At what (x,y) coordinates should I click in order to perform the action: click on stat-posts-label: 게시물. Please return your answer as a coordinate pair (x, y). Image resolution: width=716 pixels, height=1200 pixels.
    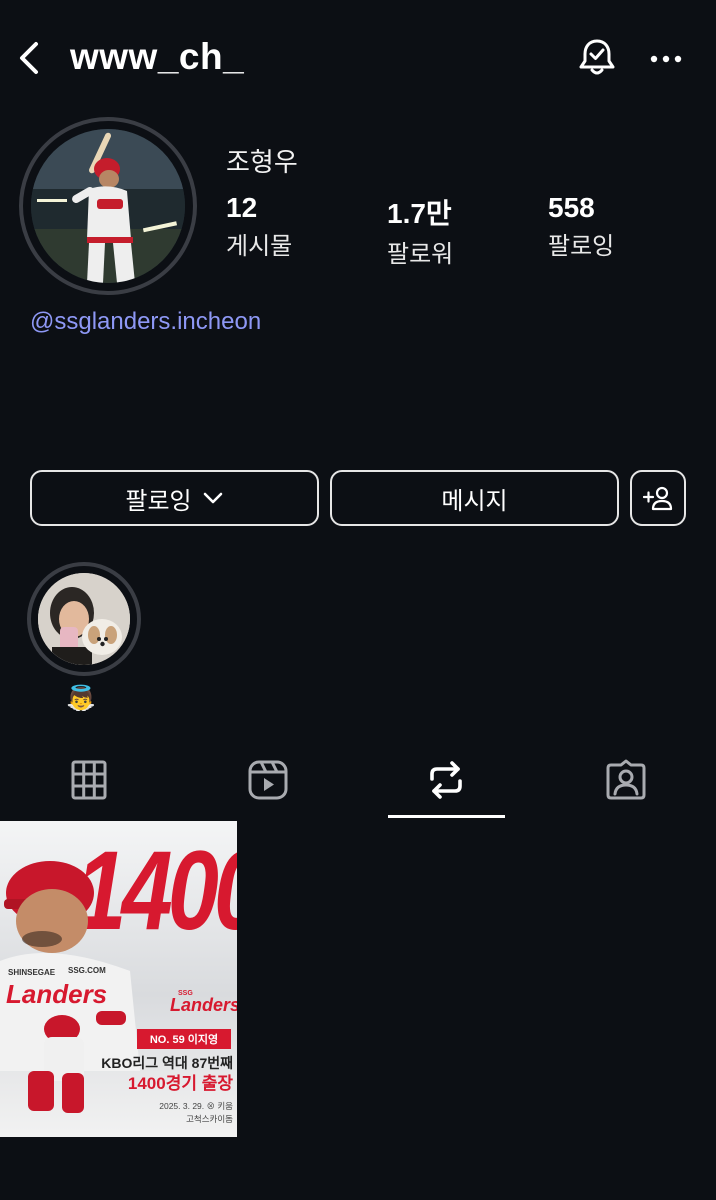
    Looking at the image, I should click on (259, 246).